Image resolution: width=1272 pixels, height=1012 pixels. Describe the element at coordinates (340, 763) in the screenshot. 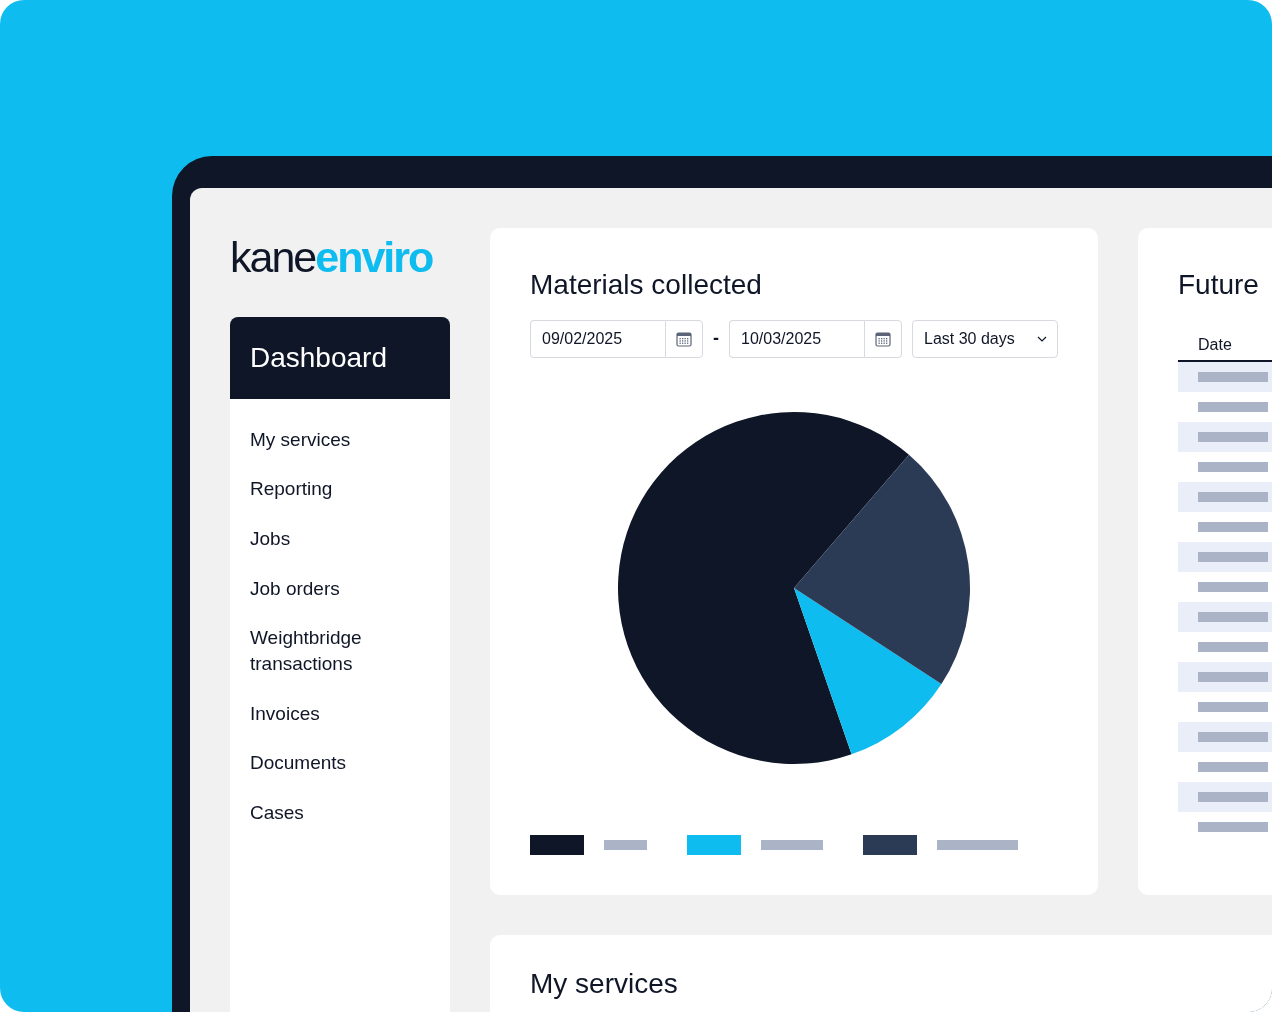

I see `sidebar-item: Documents` at that location.